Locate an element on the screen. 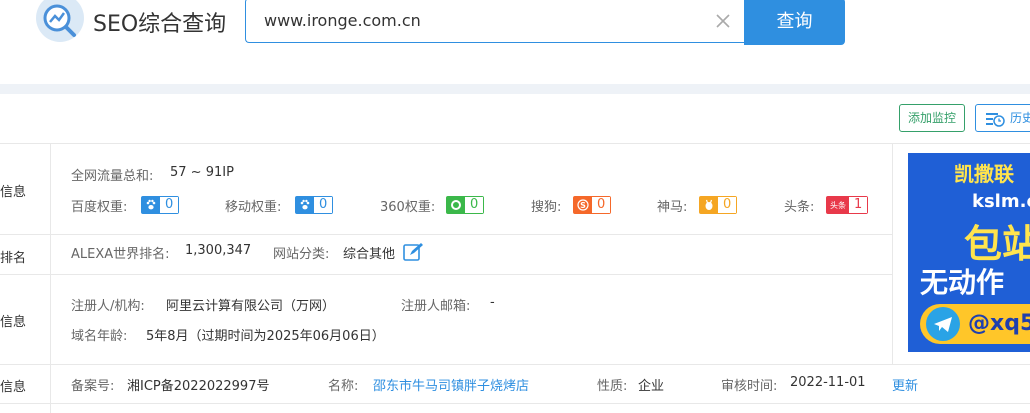 The width and height of the screenshot is (1030, 413). domain-age-value: 5年8月（过期时间为2025年06月06日） is located at coordinates (265, 336).